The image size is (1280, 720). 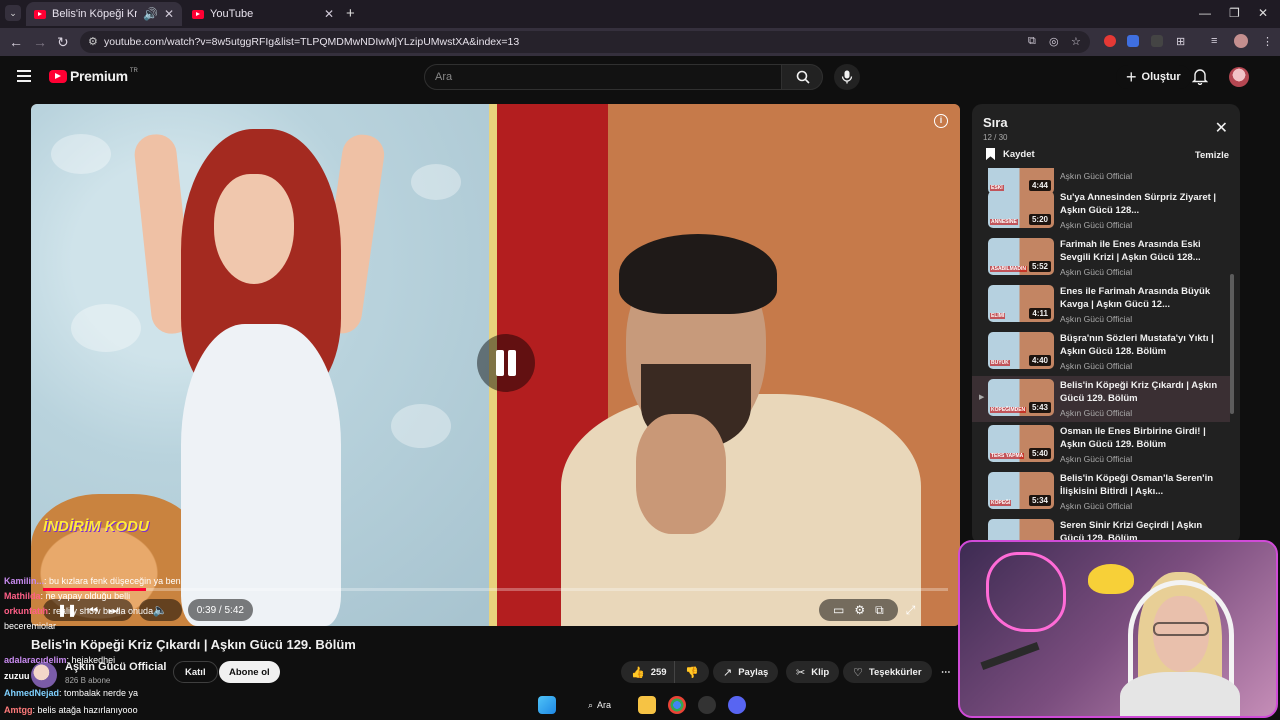 What do you see at coordinates (1212, 155) in the screenshot?
I see `clear-queue-button: Temizle` at bounding box center [1212, 155].